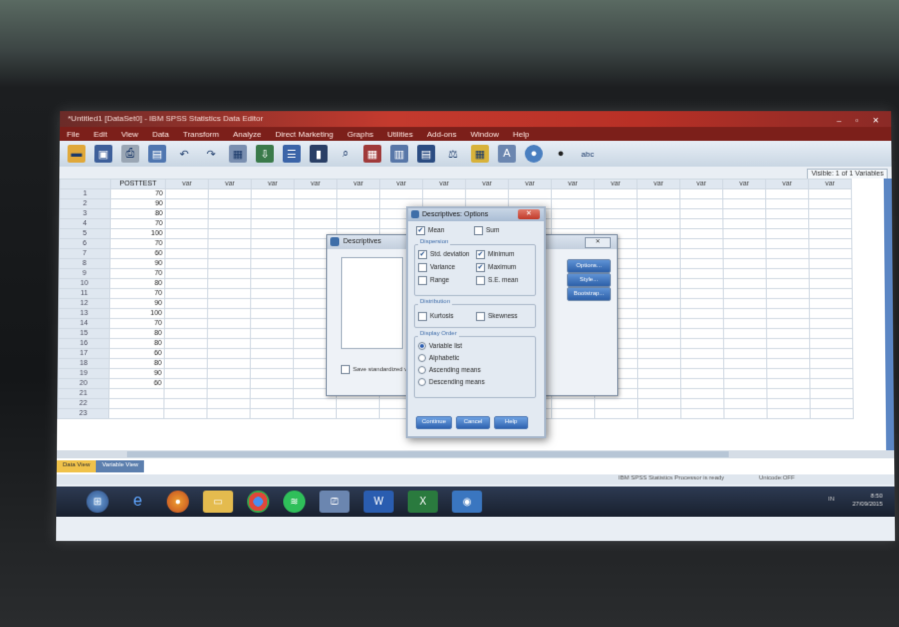 The height and width of the screenshot is (627, 899). I want to click on save-standardized-checkbox, so click(345, 369).